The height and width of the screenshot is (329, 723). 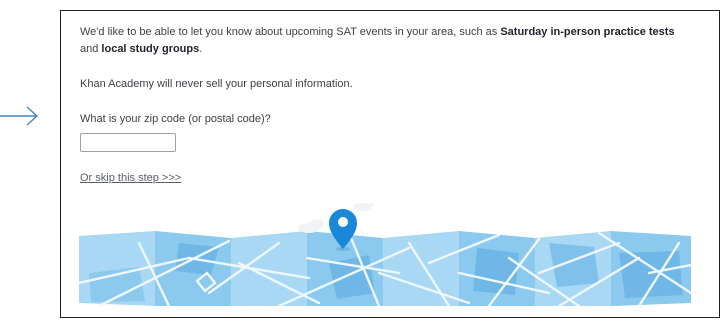 I want to click on intro-bold-study-groups: local study groups, so click(x=150, y=49).